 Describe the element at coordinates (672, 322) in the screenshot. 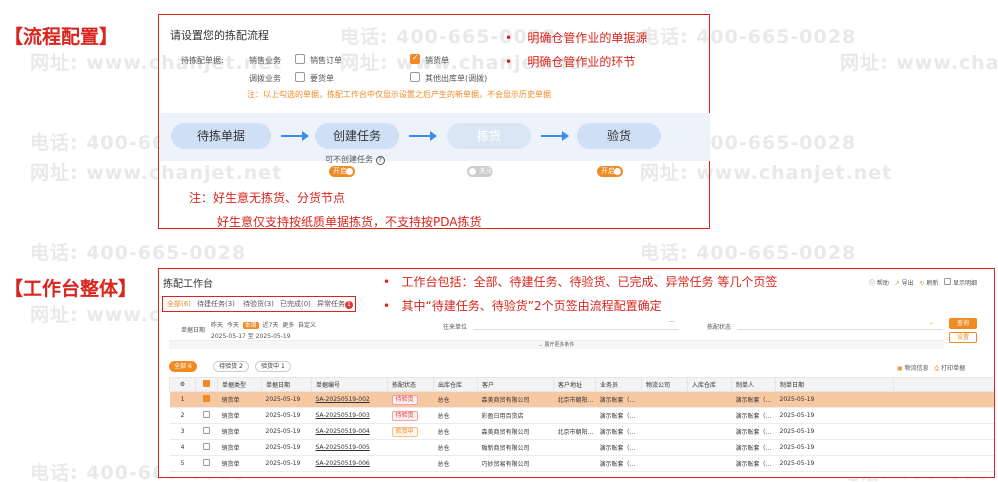

I see `ellipsis-icon: ···` at that location.